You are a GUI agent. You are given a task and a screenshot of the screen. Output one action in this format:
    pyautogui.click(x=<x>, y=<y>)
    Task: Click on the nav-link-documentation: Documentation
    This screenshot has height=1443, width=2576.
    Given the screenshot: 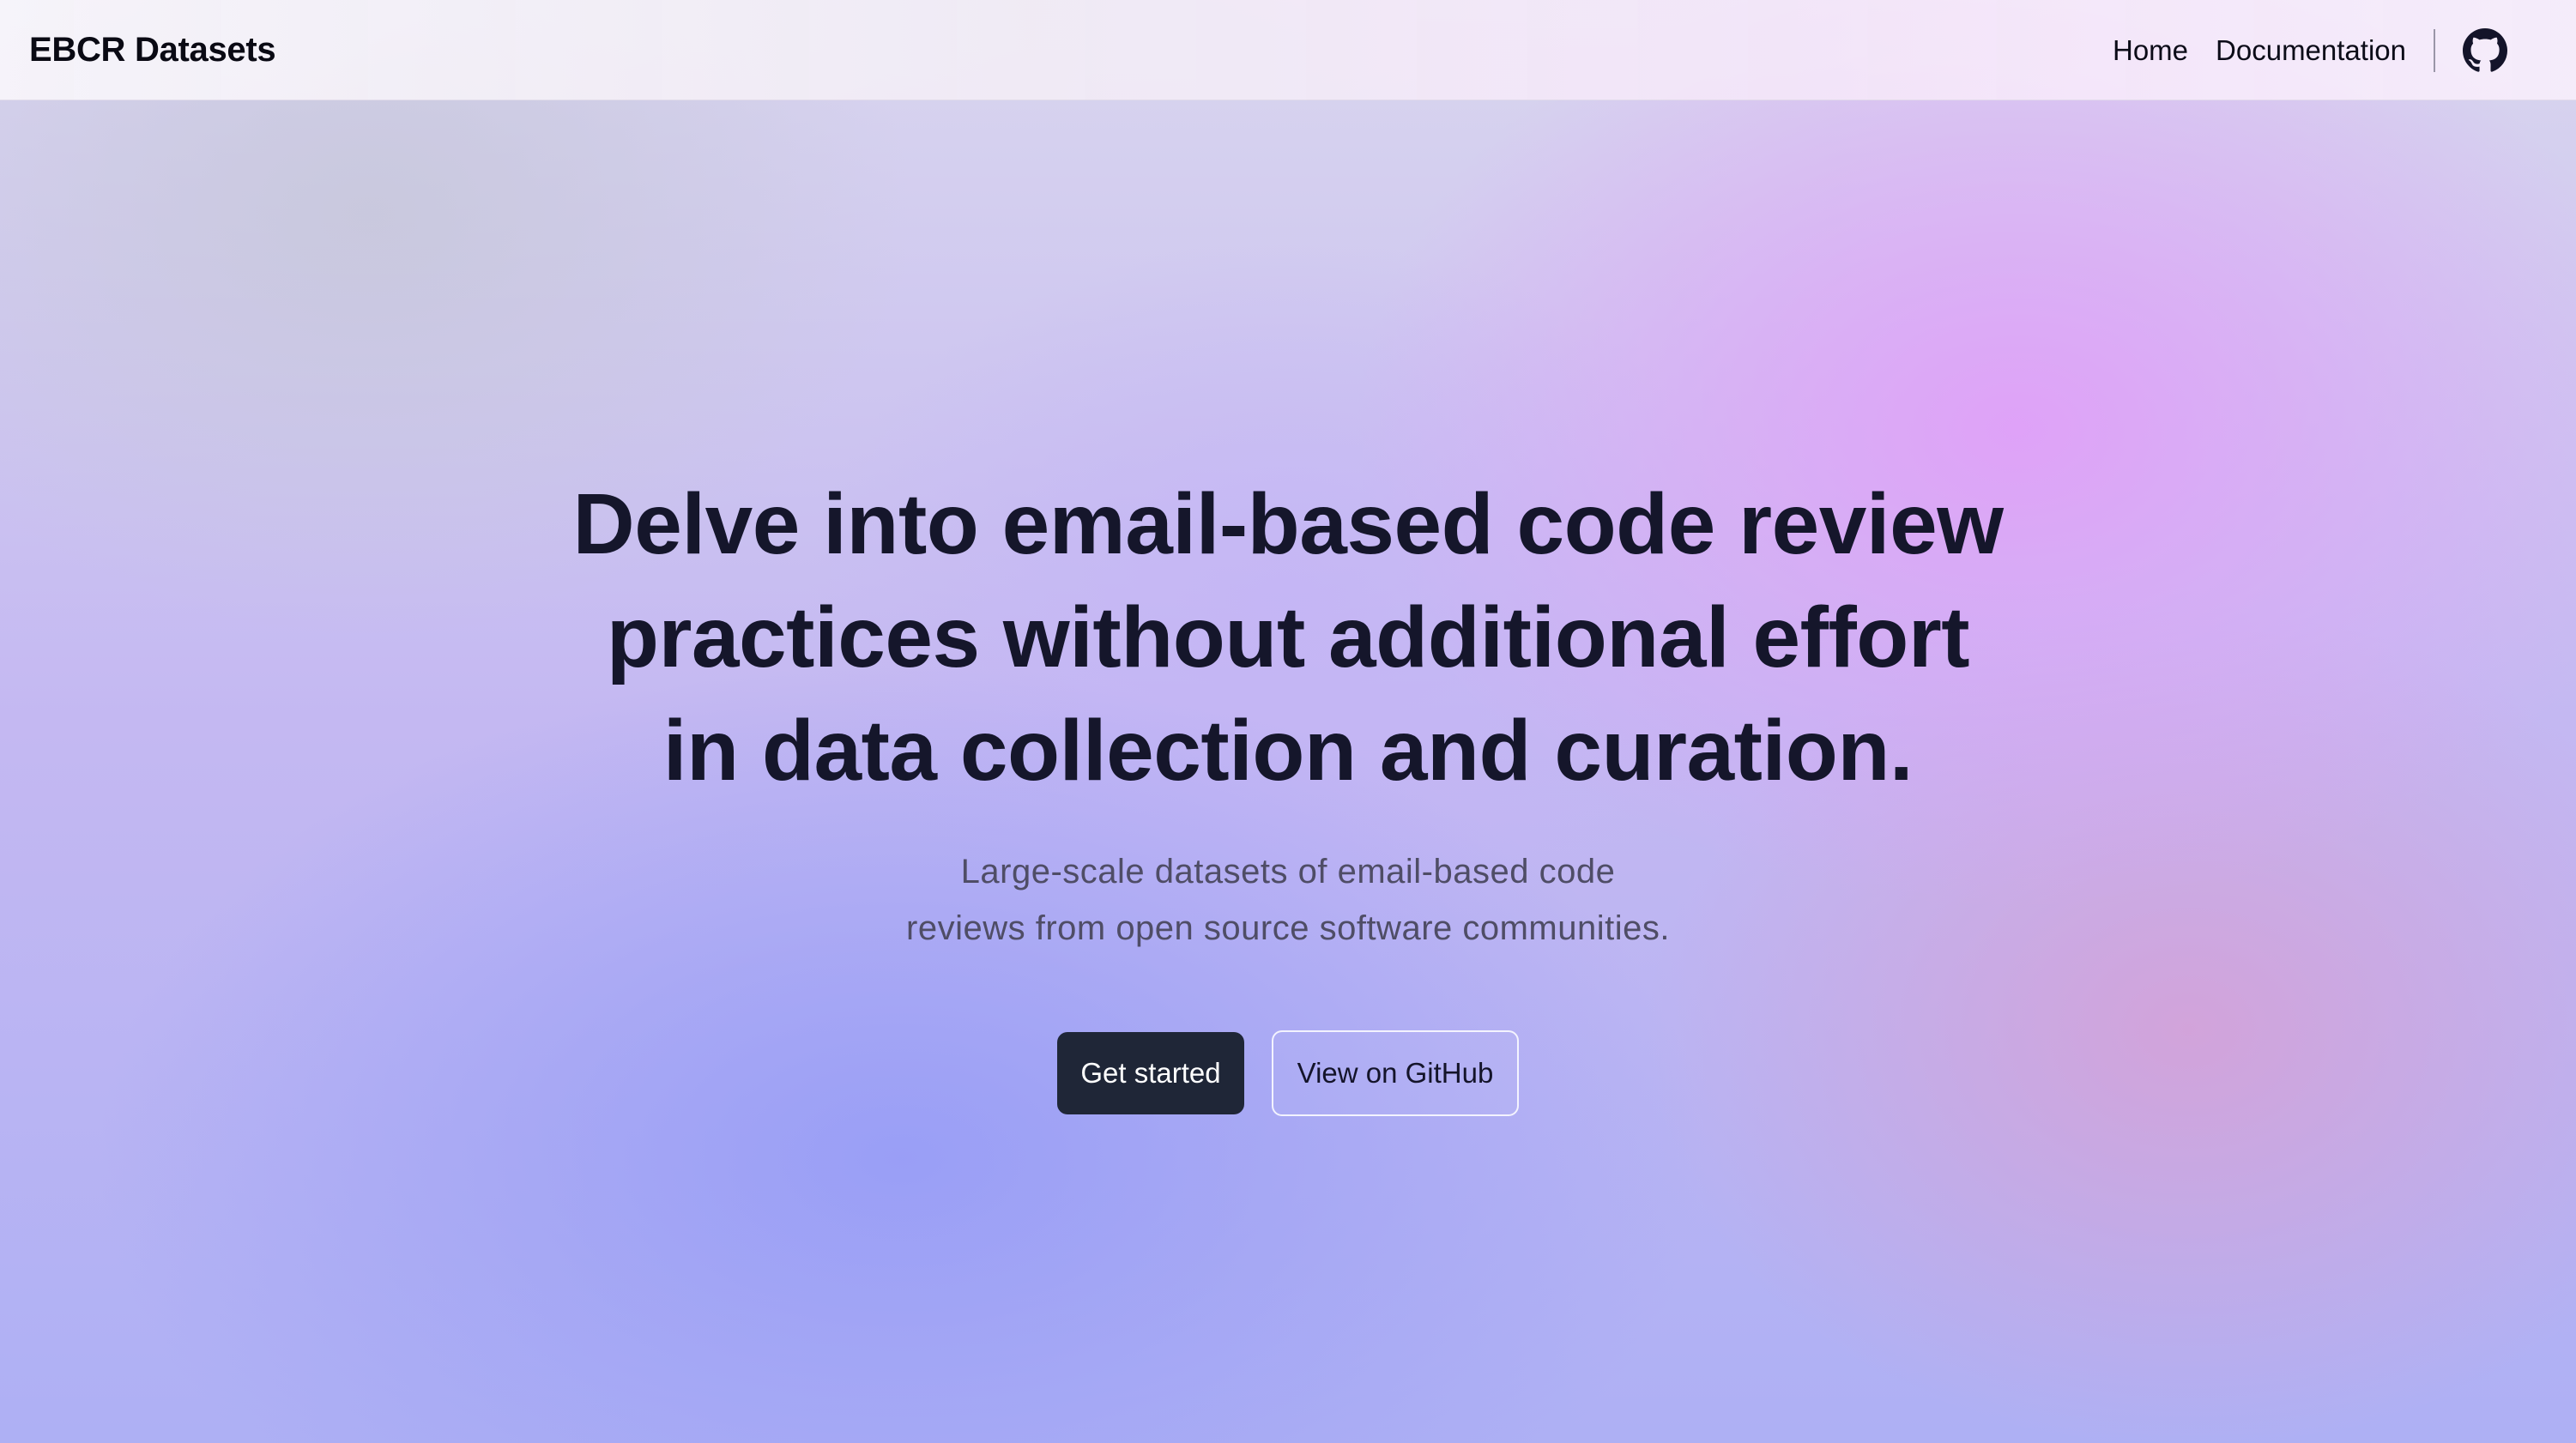 What is the action you would take?
    pyautogui.click(x=2311, y=51)
    